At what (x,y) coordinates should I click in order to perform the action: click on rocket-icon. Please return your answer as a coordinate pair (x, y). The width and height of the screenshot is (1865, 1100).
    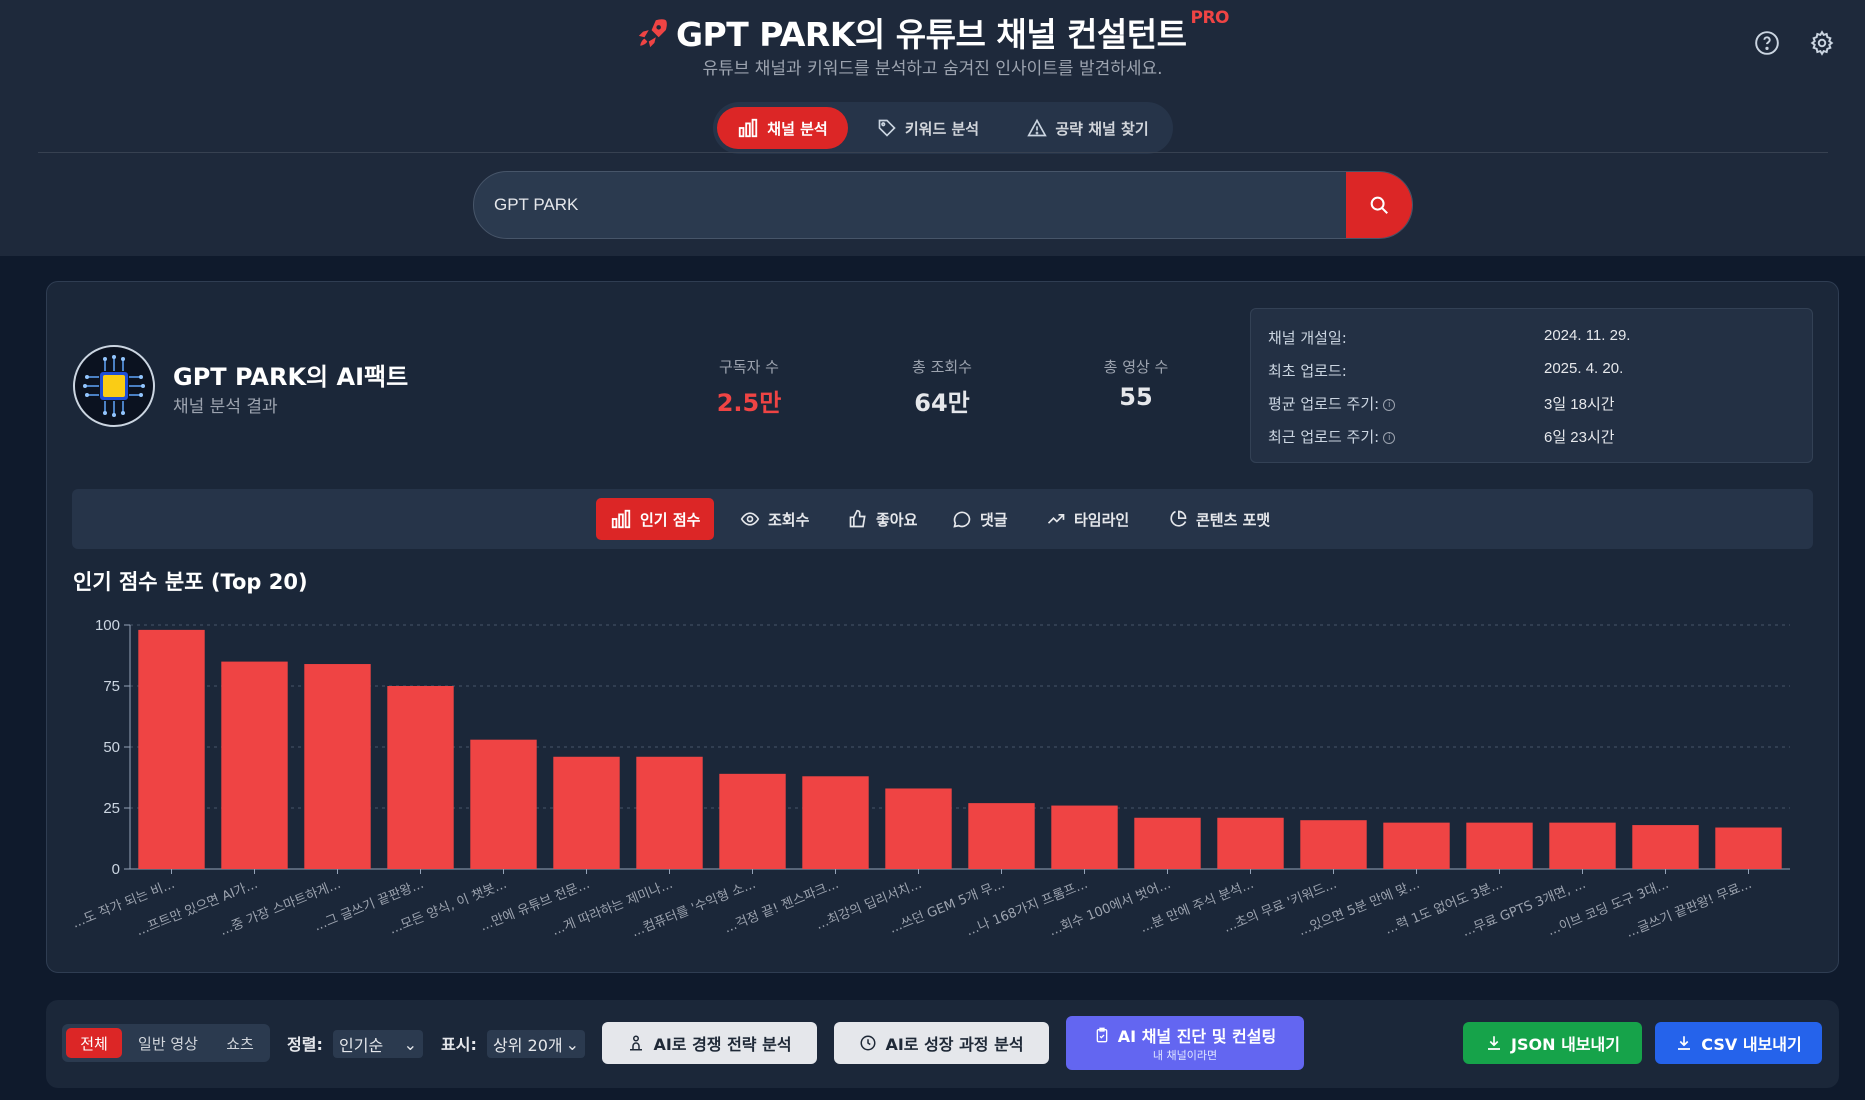
    Looking at the image, I should click on (653, 37).